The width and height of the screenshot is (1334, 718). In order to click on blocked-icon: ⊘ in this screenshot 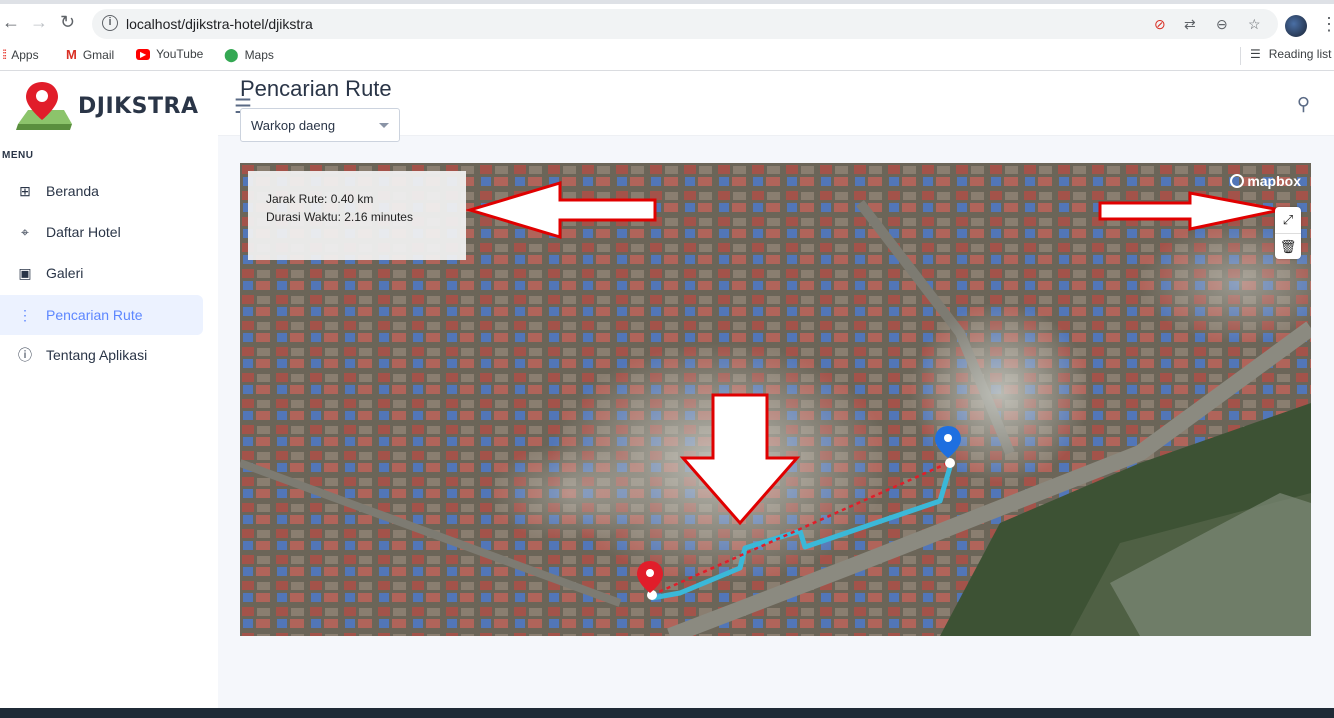, I will do `click(1160, 24)`.